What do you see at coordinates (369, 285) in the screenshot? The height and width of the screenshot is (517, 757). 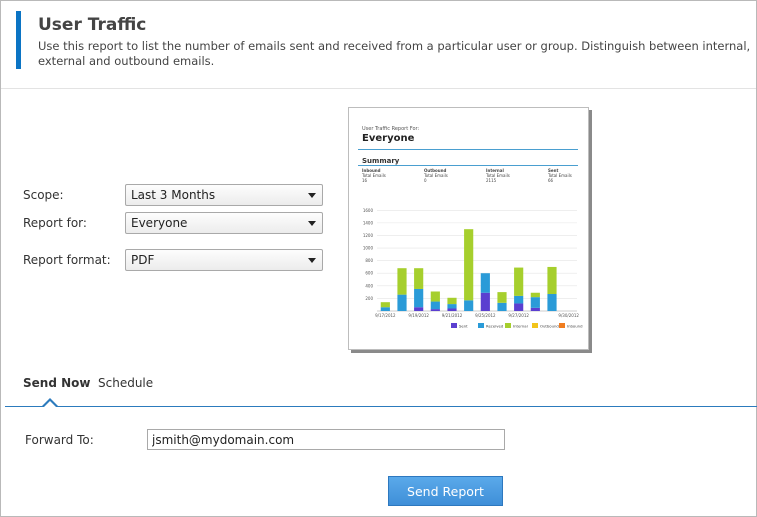 I see `y-tick-label: 400` at bounding box center [369, 285].